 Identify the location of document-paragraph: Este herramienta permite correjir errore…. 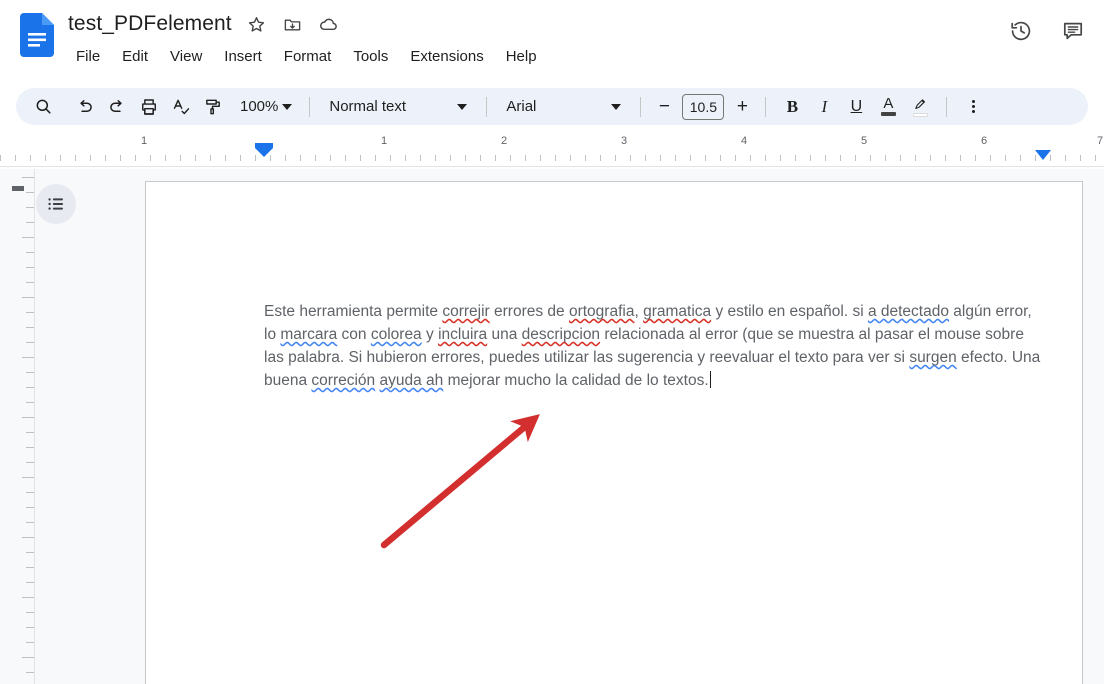
(655, 346).